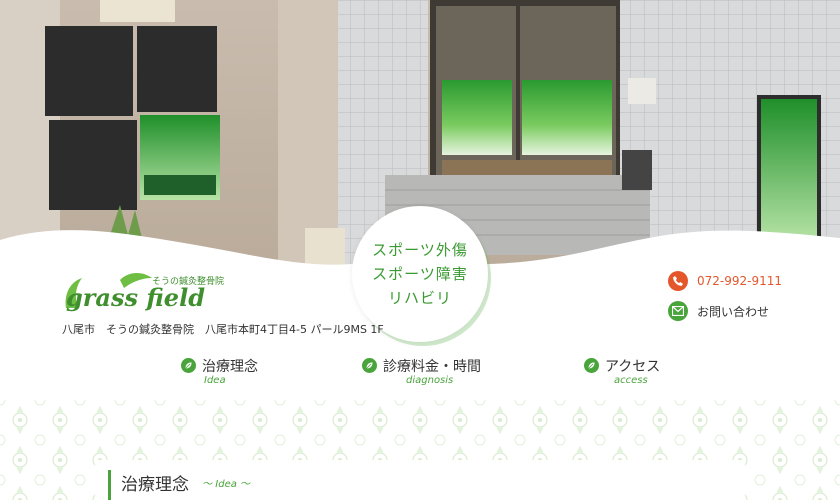 This screenshot has width=840, height=500. What do you see at coordinates (430, 380) in the screenshot?
I see `nav-sub-diagnosis: diagnosis` at bounding box center [430, 380].